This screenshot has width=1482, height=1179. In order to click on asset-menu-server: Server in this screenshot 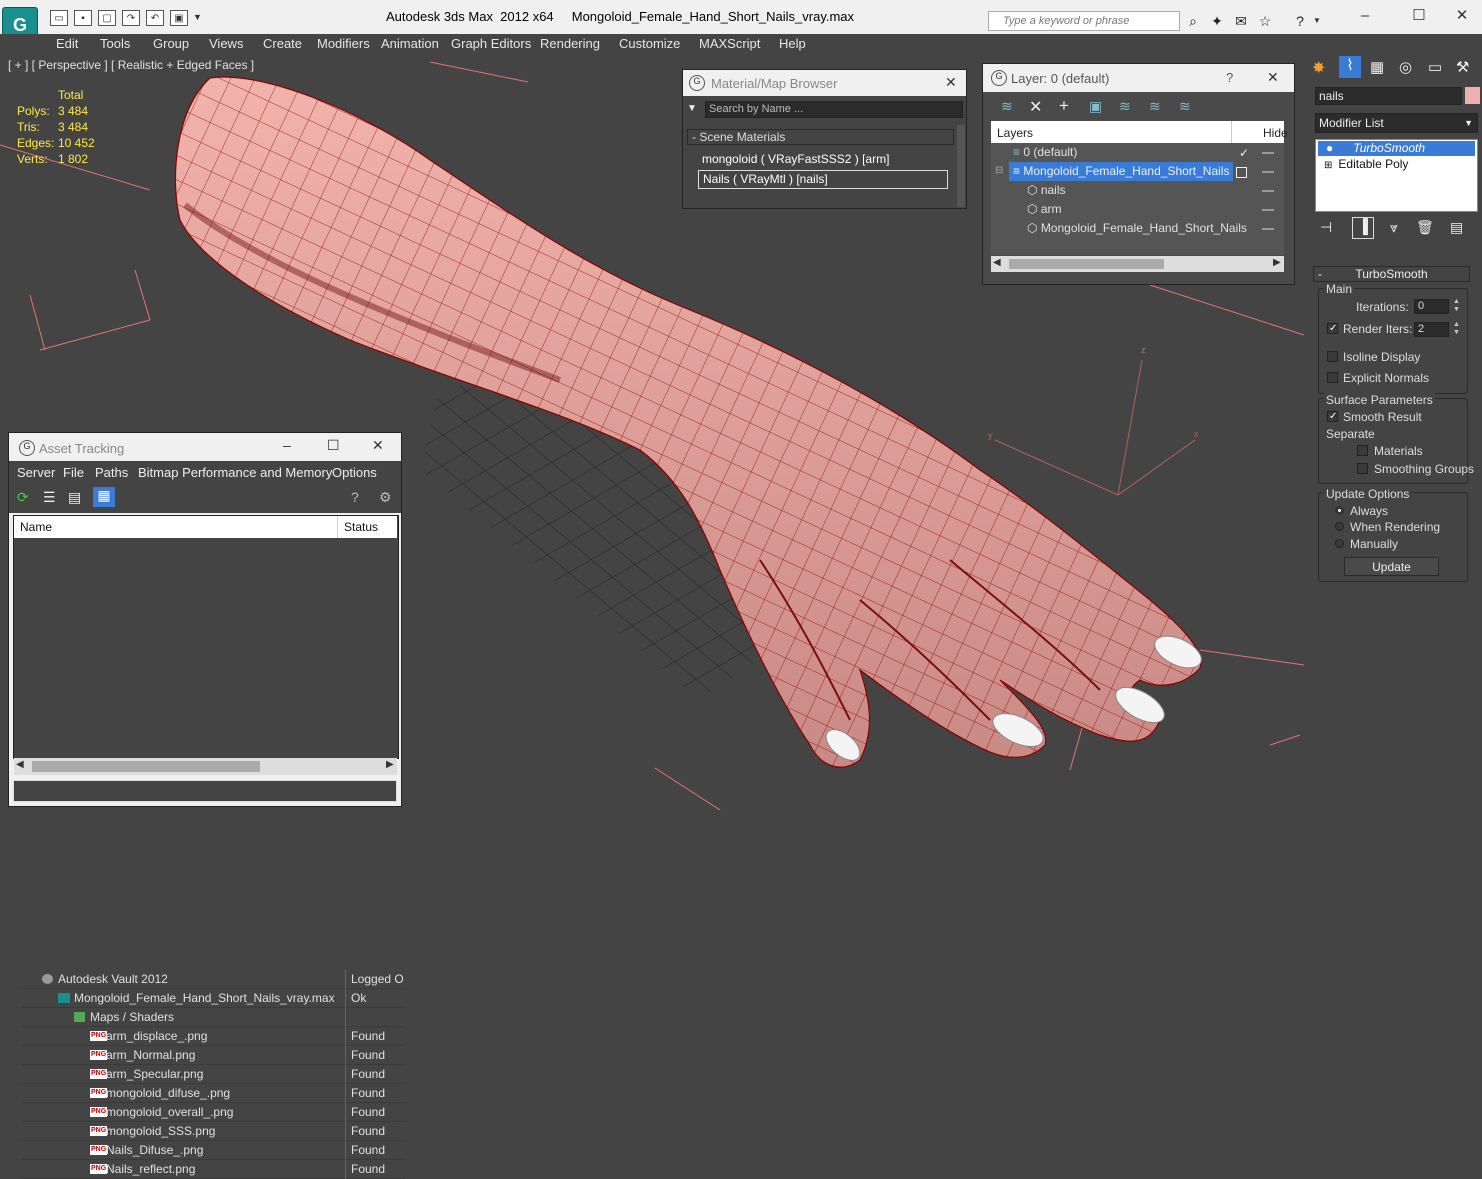, I will do `click(36, 472)`.